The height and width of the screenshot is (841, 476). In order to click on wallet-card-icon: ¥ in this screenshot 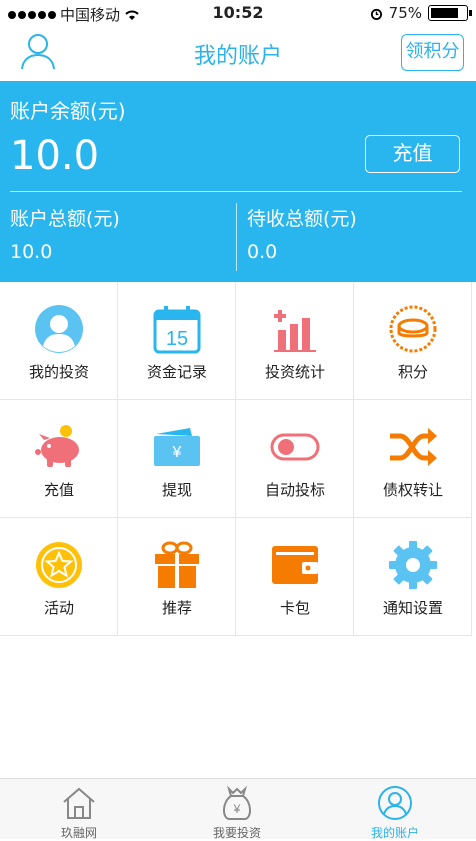, I will do `click(177, 447)`.